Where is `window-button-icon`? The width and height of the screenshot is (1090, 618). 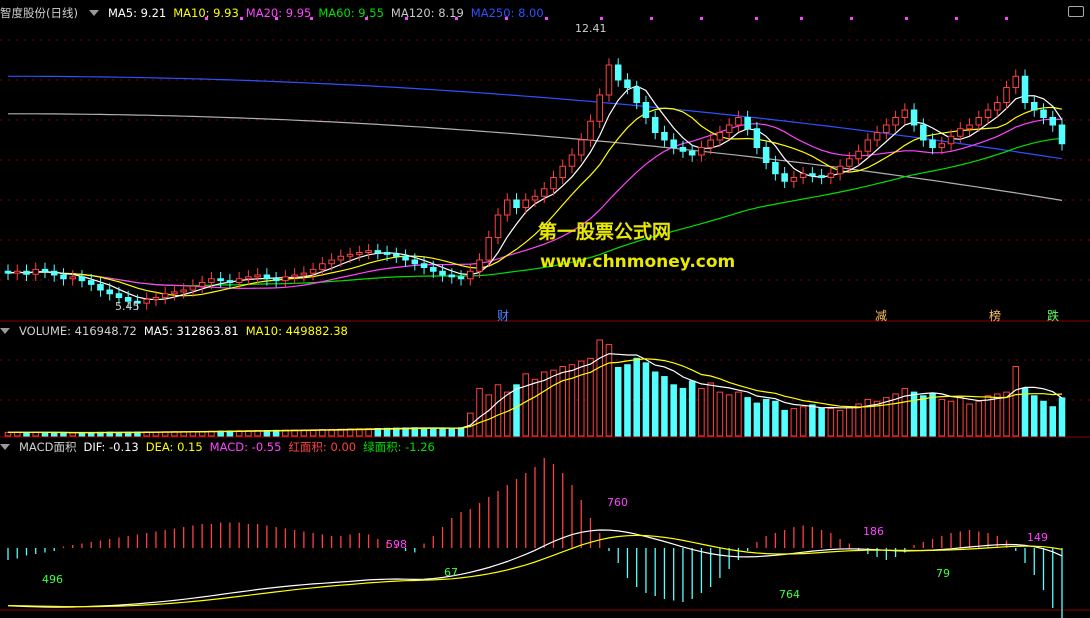
window-button-icon is located at coordinates (1076, 11).